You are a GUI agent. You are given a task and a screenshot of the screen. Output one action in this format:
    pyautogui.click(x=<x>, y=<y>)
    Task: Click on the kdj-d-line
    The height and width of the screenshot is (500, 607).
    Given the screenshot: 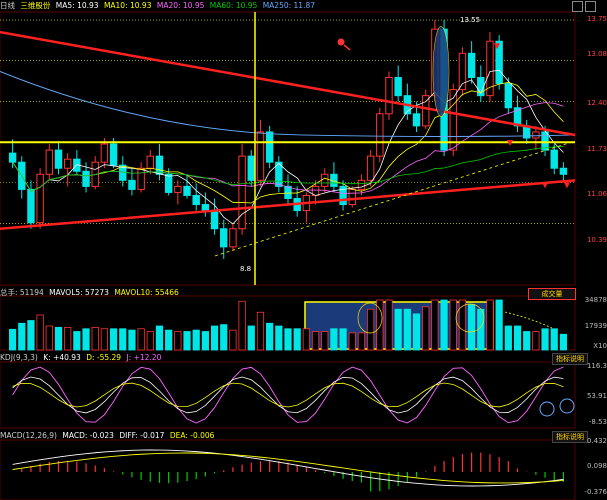 What is the action you would take?
    pyautogui.click(x=288, y=395)
    